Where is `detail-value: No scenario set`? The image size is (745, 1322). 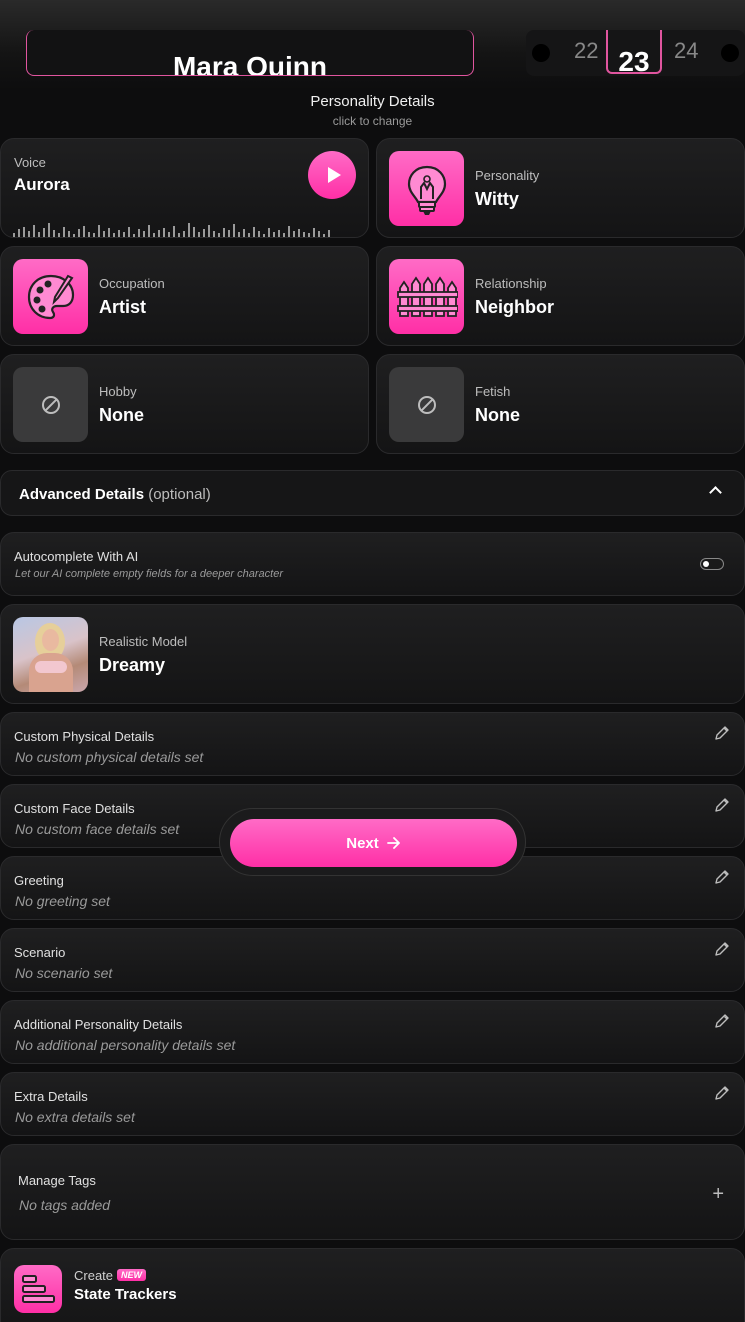 detail-value: No scenario set is located at coordinates (64, 973).